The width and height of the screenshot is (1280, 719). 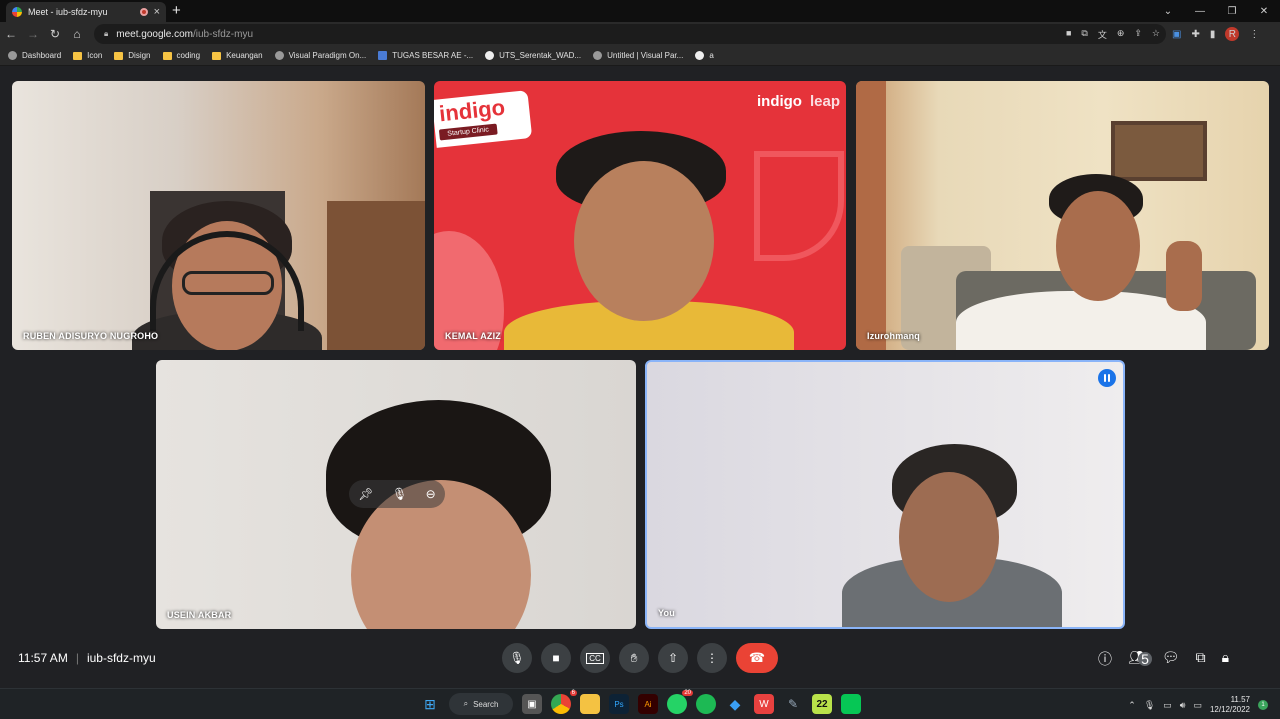 What do you see at coordinates (132, 55) in the screenshot?
I see `bookmark-disign: Disign` at bounding box center [132, 55].